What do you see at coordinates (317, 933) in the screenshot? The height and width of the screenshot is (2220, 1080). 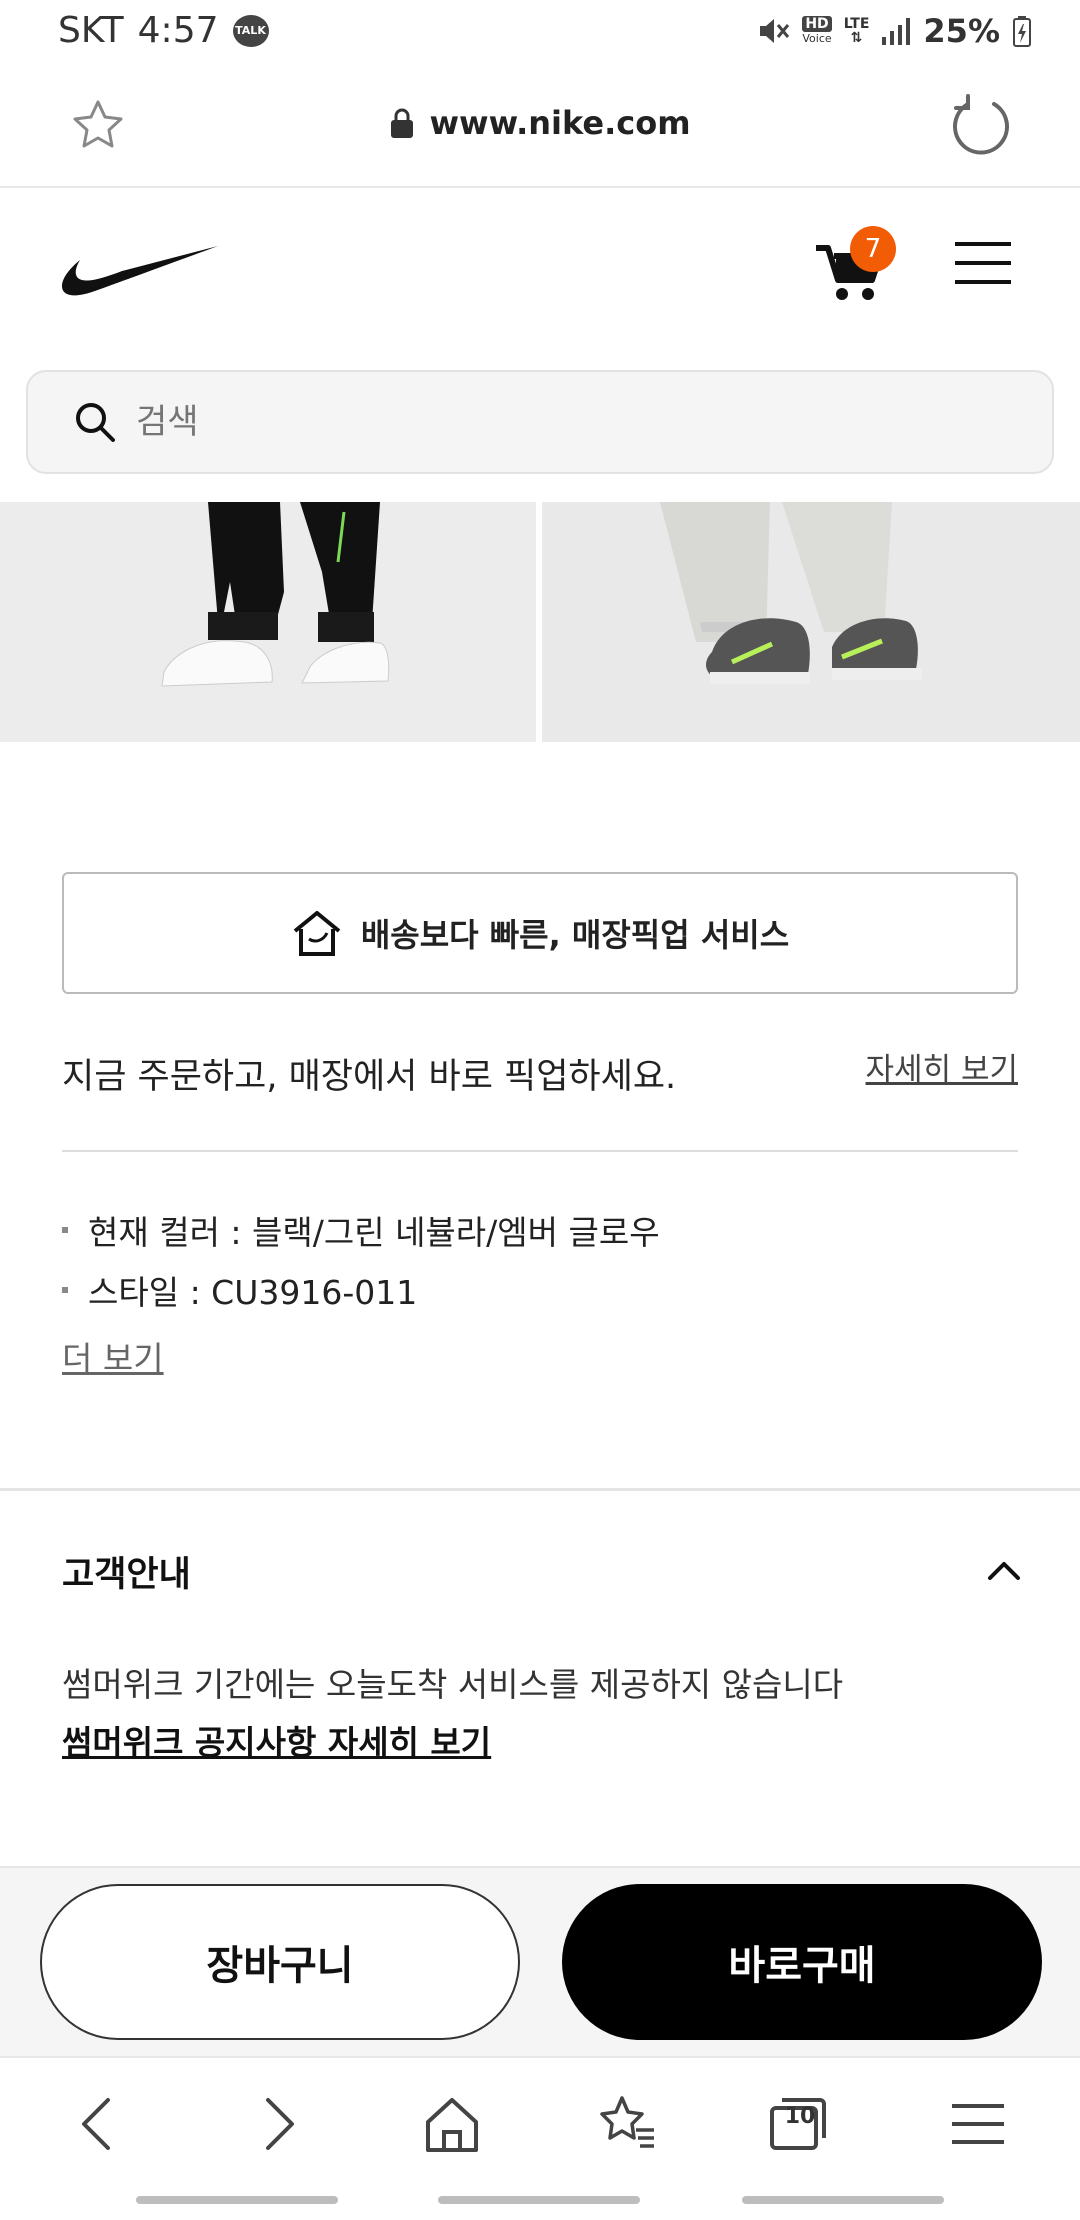 I see `store-home-icon` at bounding box center [317, 933].